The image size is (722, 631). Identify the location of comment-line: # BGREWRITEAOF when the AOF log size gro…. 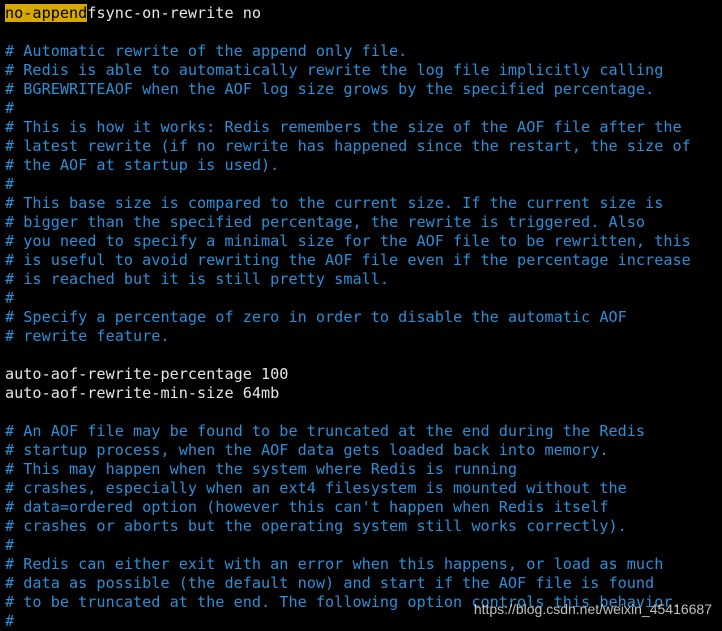
(330, 89).